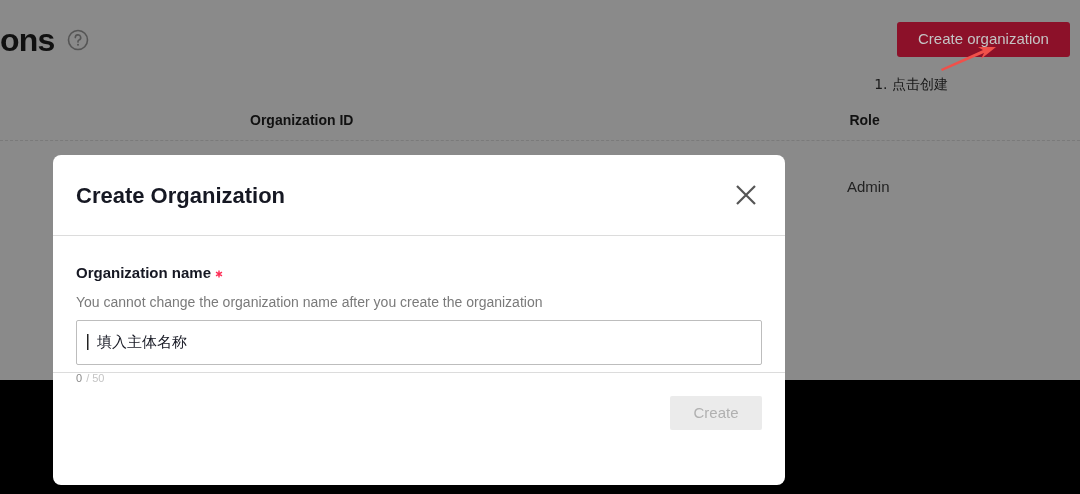 Image resolution: width=1080 pixels, height=494 pixels. I want to click on column-header: Role, so click(864, 120).